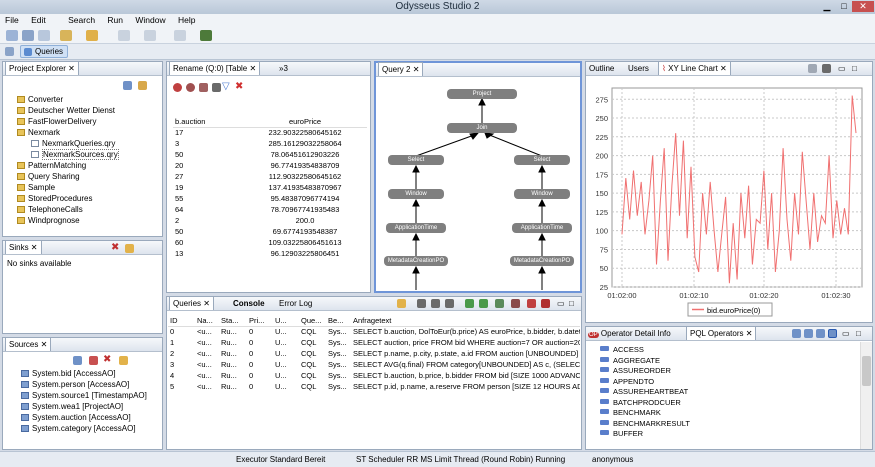 This screenshot has height=467, width=875. What do you see at coordinates (115, 19) in the screenshot?
I see `menu-run: Run` at bounding box center [115, 19].